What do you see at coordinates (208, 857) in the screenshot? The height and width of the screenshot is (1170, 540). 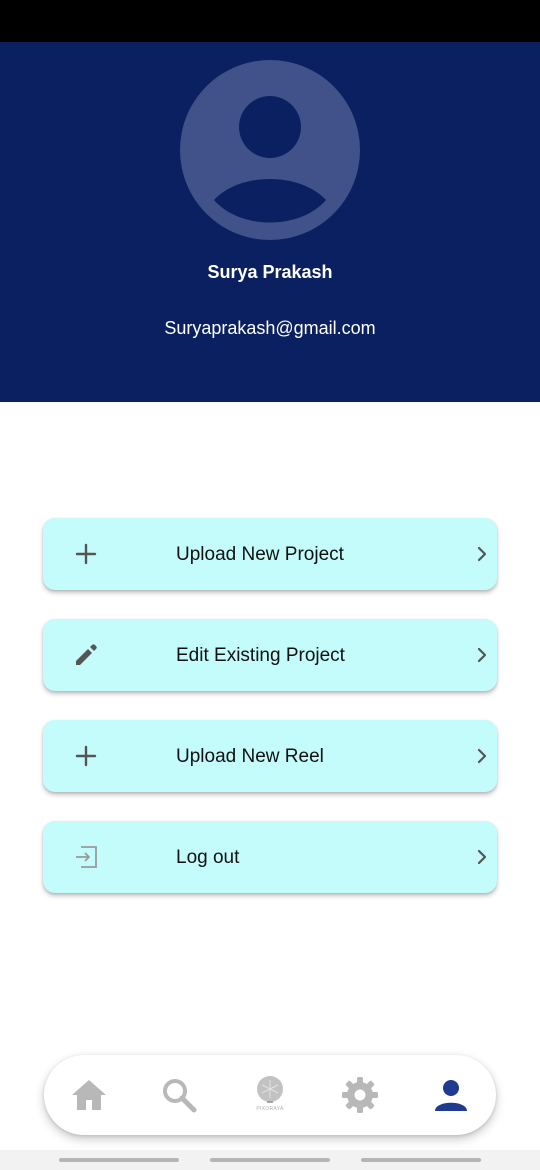 I see `menu-item-label: Log out` at bounding box center [208, 857].